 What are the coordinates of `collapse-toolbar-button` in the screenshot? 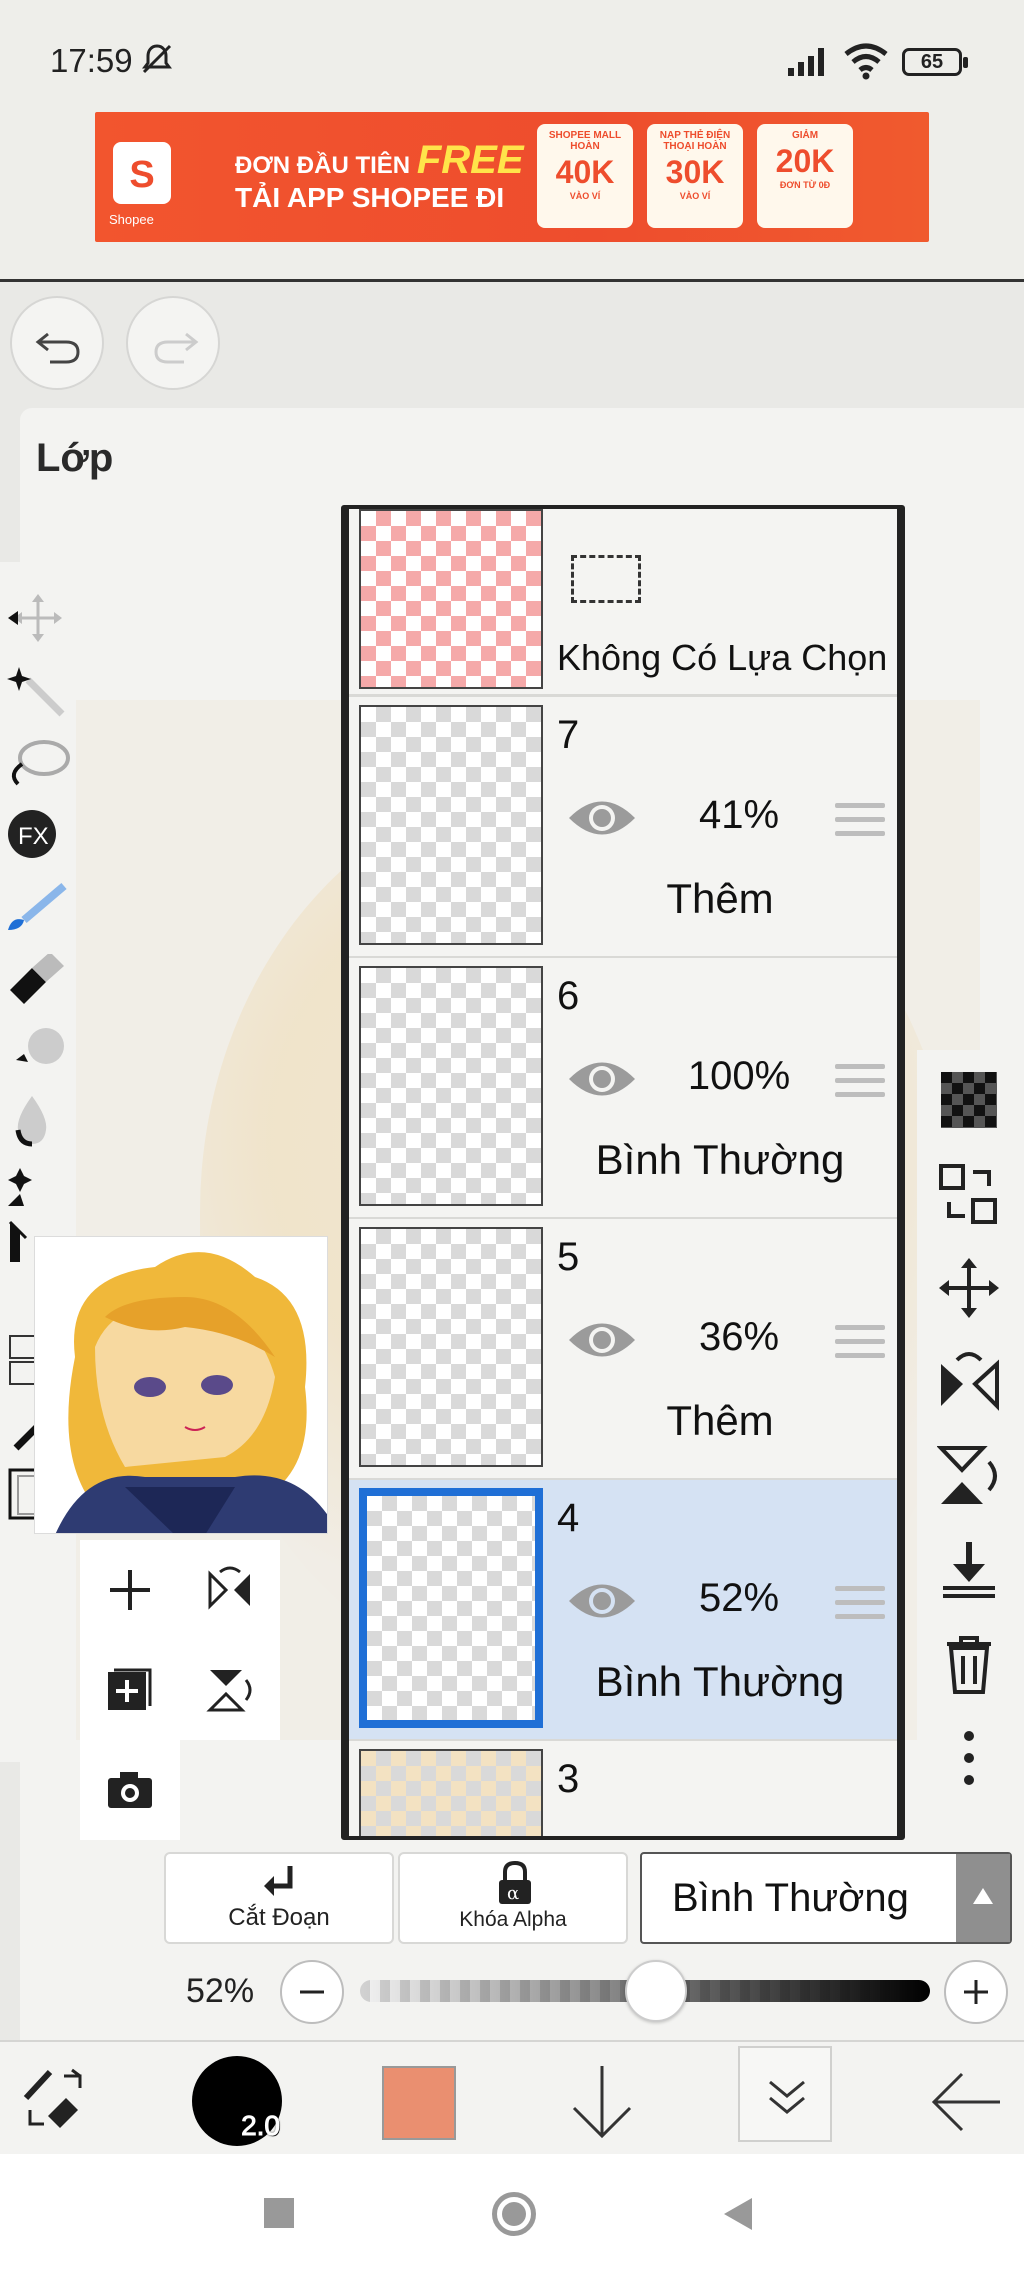 It's located at (785, 2094).